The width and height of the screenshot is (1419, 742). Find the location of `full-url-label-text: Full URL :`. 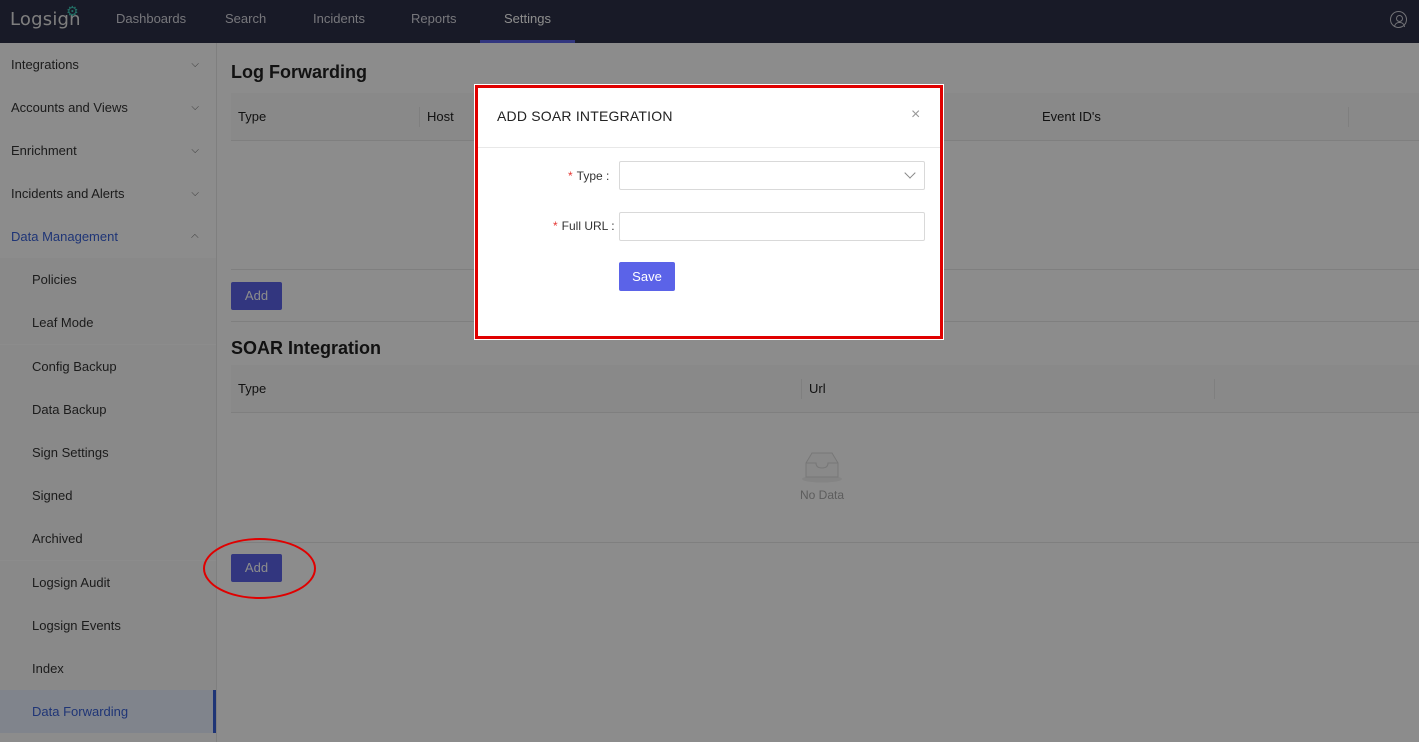

full-url-label-text: Full URL : is located at coordinates (588, 226).